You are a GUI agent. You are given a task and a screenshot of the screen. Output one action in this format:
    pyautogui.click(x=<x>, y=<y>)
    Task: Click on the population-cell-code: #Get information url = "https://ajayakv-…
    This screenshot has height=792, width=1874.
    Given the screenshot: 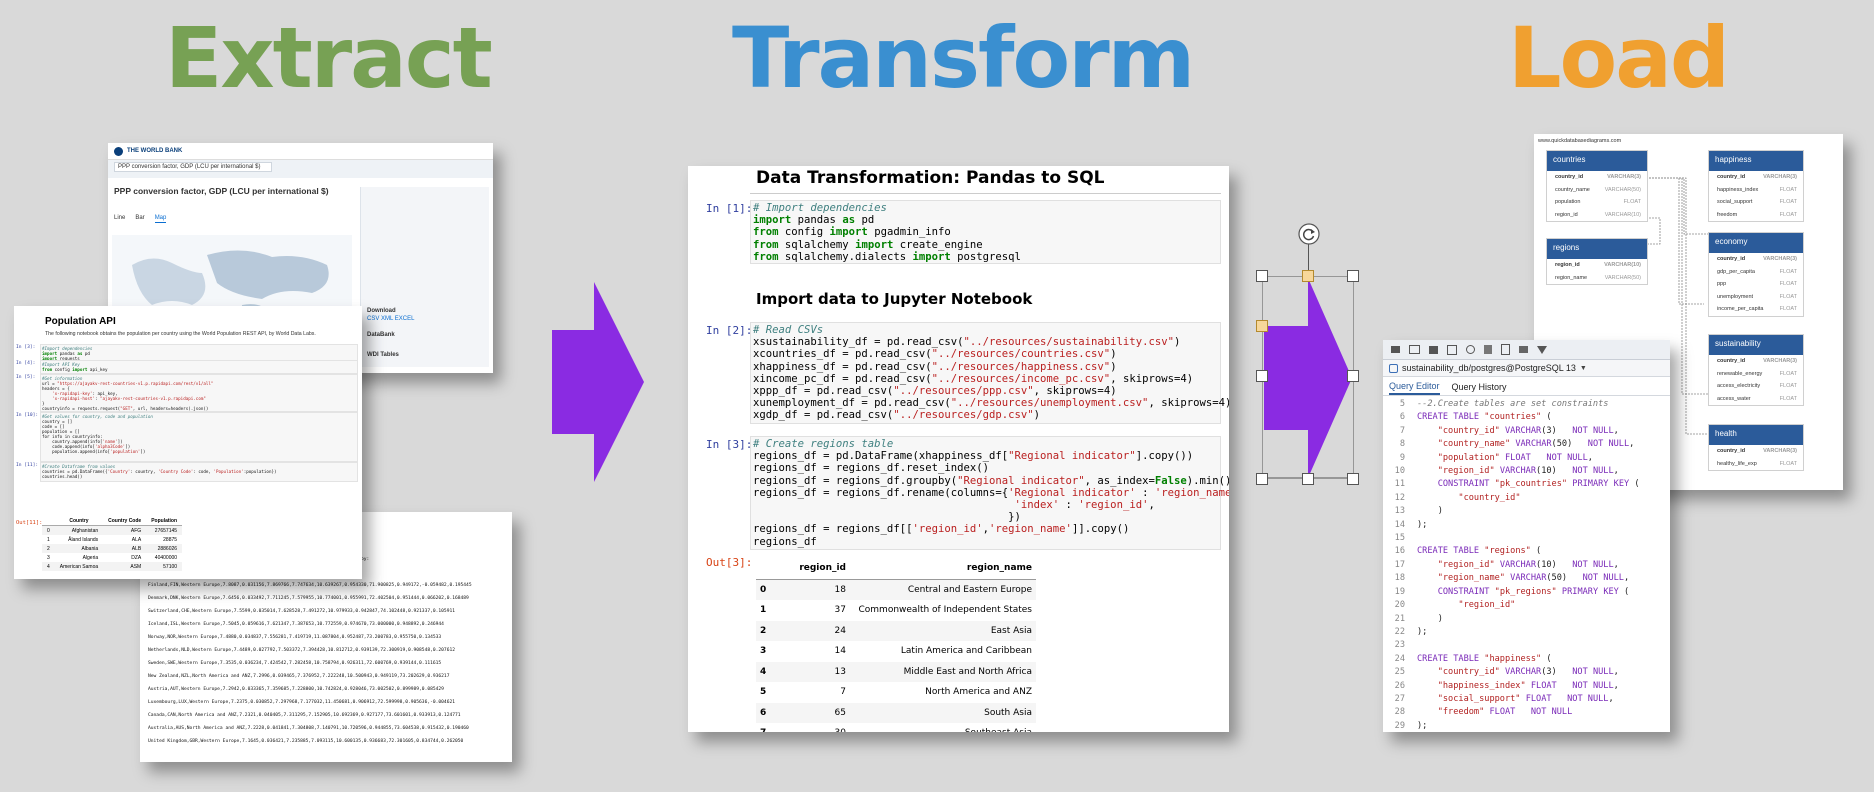 What is the action you would take?
    pyautogui.click(x=199, y=393)
    